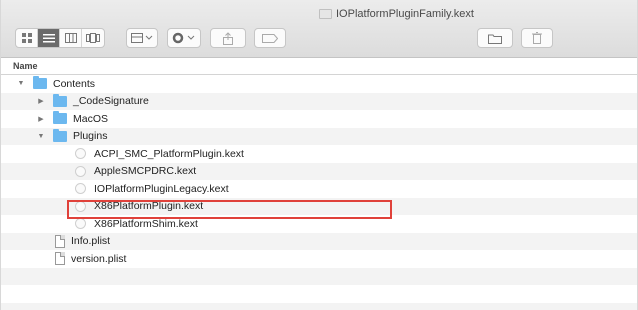 The width and height of the screenshot is (638, 310). What do you see at coordinates (111, 101) in the screenshot?
I see `item-label: _CodeSignature` at bounding box center [111, 101].